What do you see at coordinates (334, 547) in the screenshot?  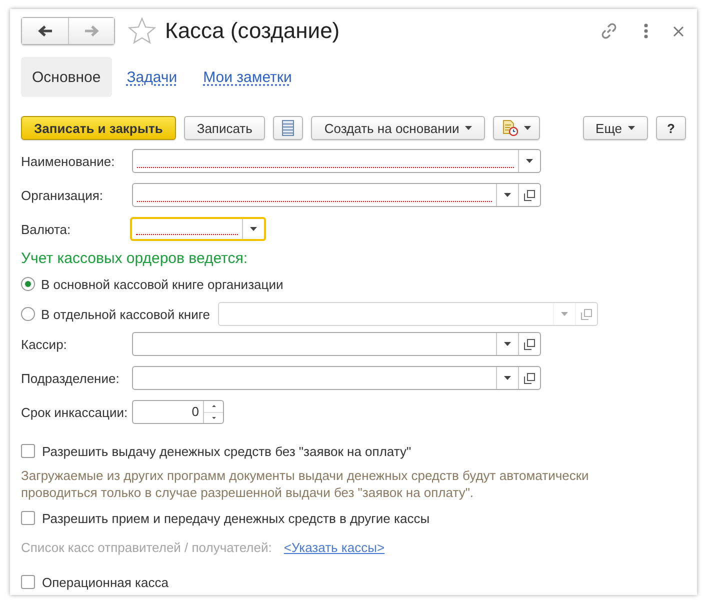 I see `specify-link: <Указать кассы>` at bounding box center [334, 547].